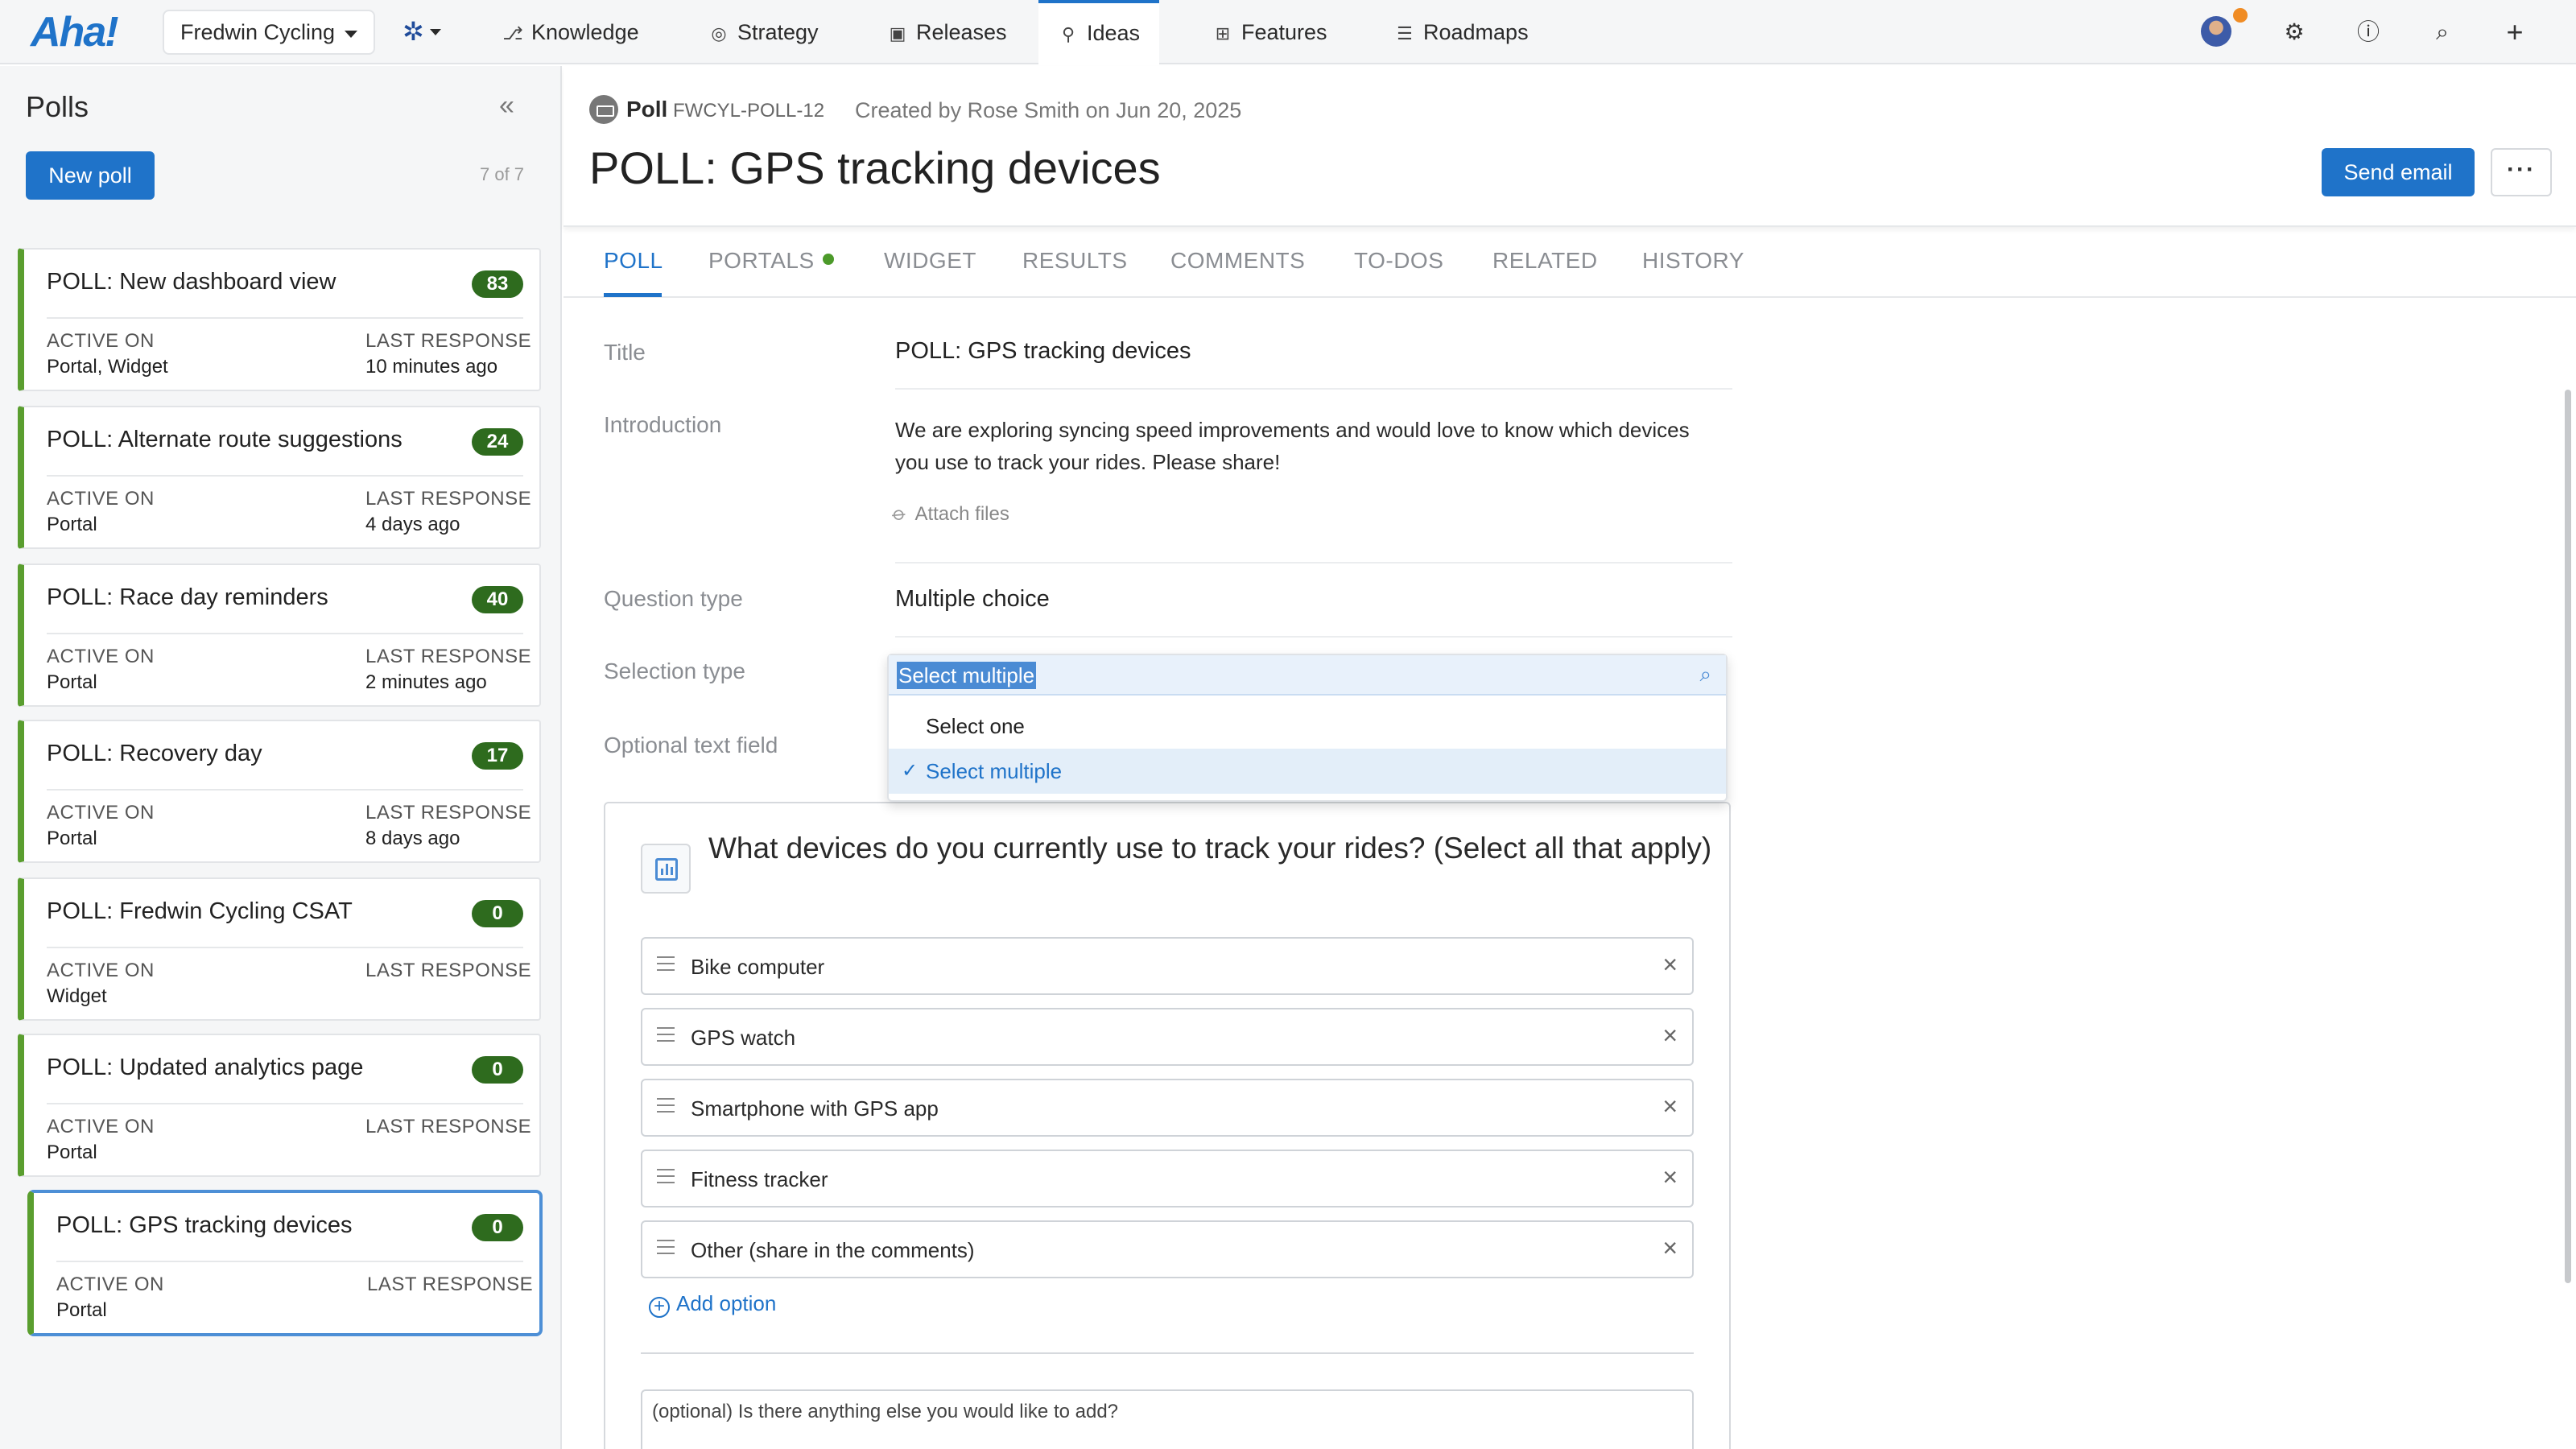 Image resolution: width=2576 pixels, height=1449 pixels. I want to click on nav-label: Roadmaps, so click(1476, 32).